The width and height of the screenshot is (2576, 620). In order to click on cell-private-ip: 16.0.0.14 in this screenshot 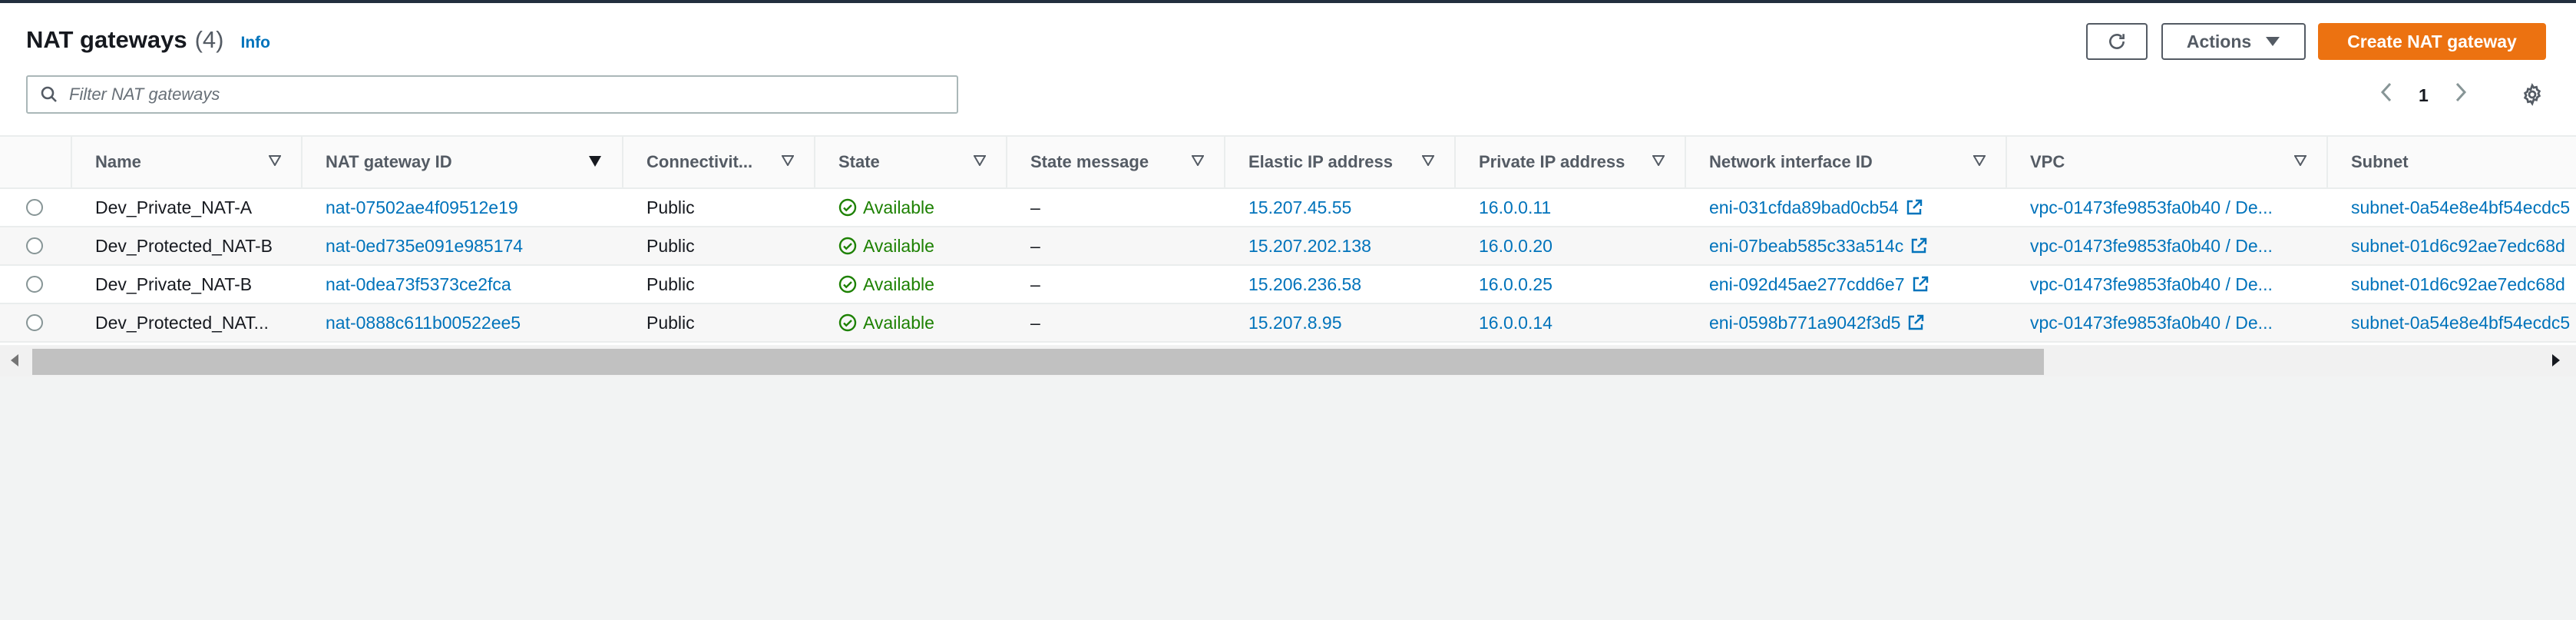, I will do `click(1570, 322)`.